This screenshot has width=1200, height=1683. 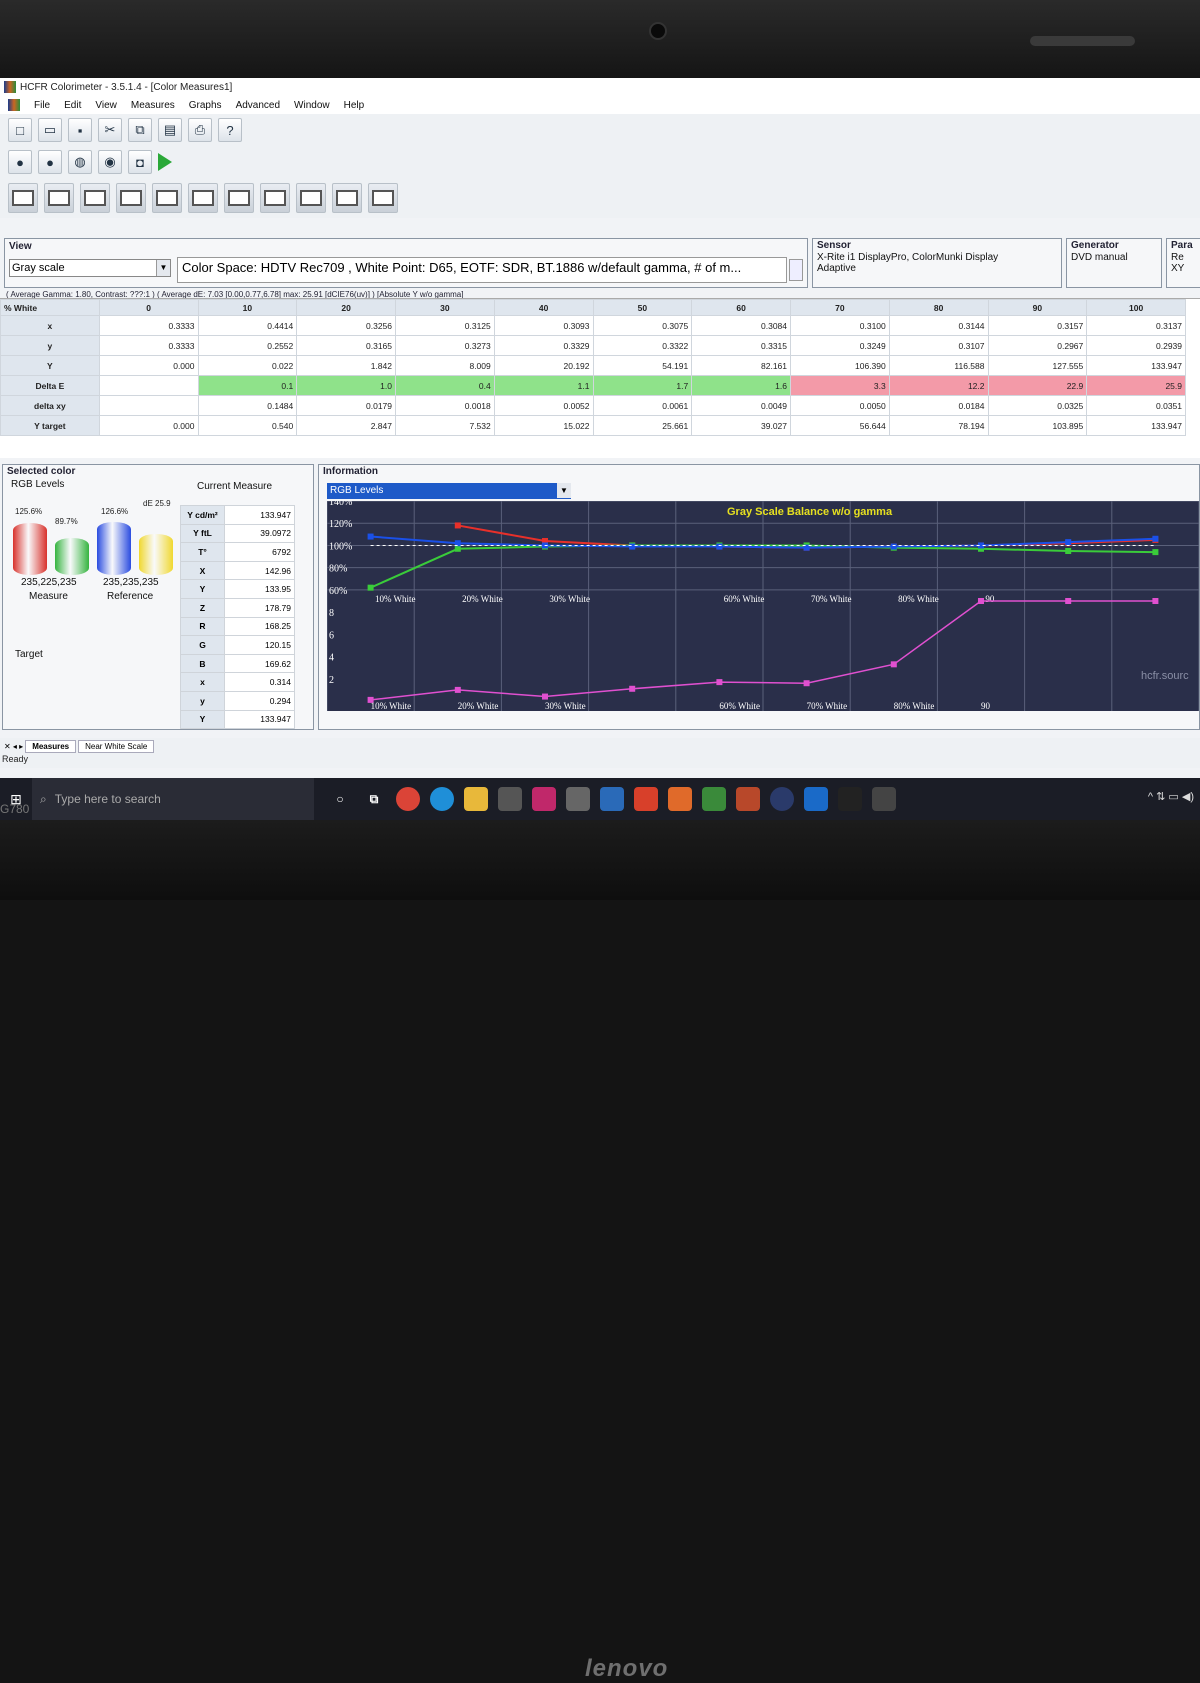 I want to click on grid-corner-header: % White, so click(x=50, y=307).